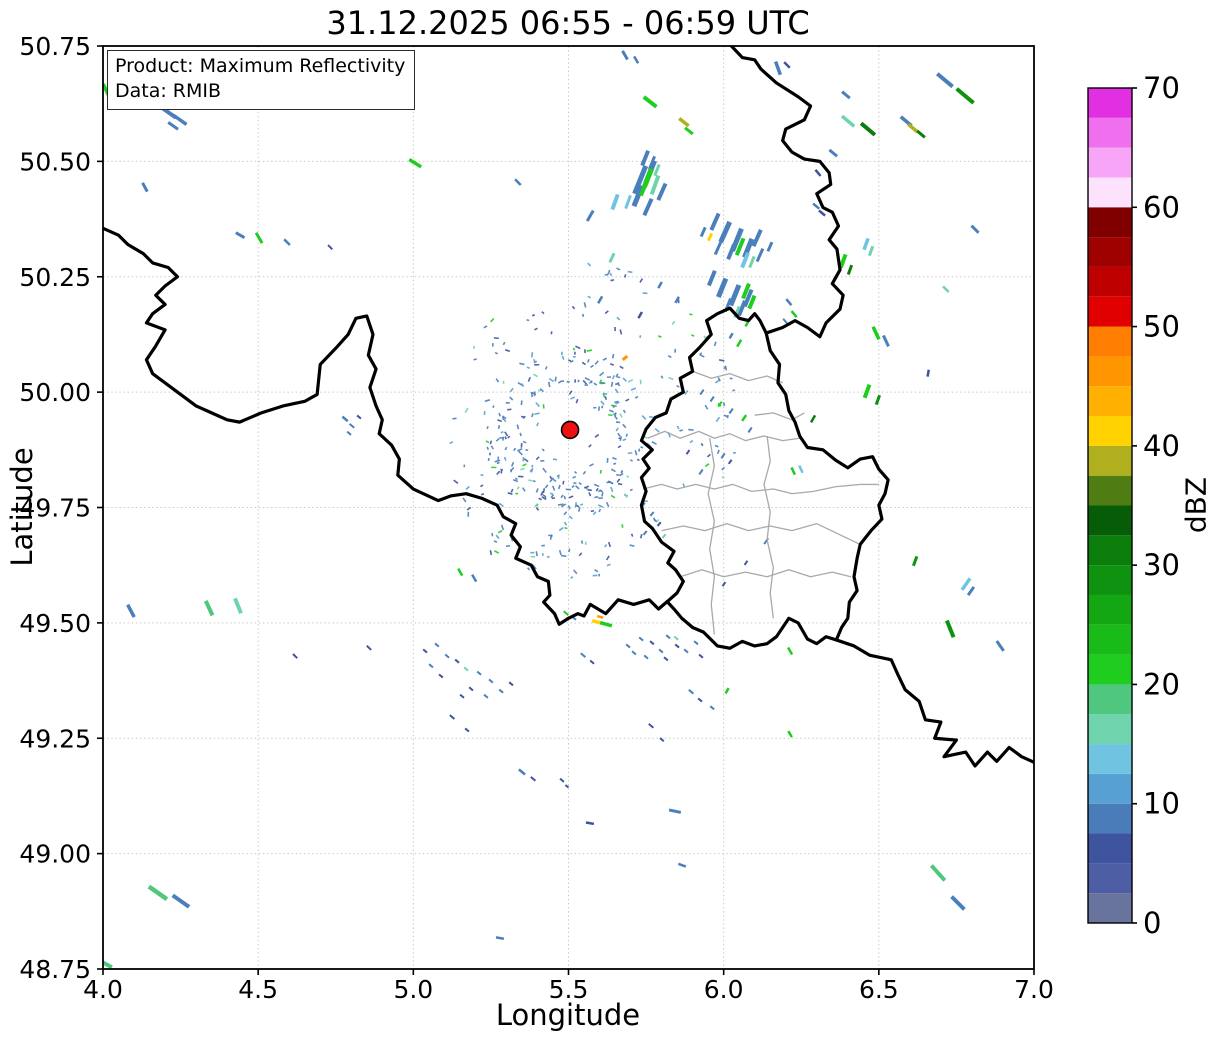  What do you see at coordinates (760, 489) in the screenshot?
I see `border-lux-canton-mersch` at bounding box center [760, 489].